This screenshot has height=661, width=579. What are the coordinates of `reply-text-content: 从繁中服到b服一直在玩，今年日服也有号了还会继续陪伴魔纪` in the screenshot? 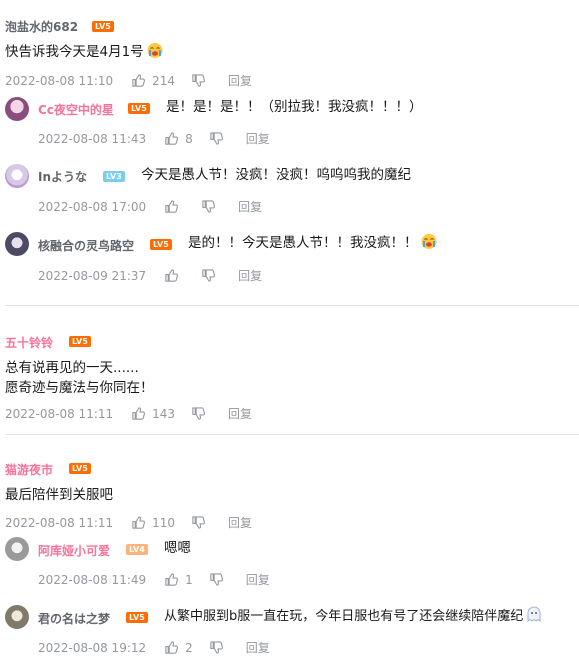 It's located at (344, 616).